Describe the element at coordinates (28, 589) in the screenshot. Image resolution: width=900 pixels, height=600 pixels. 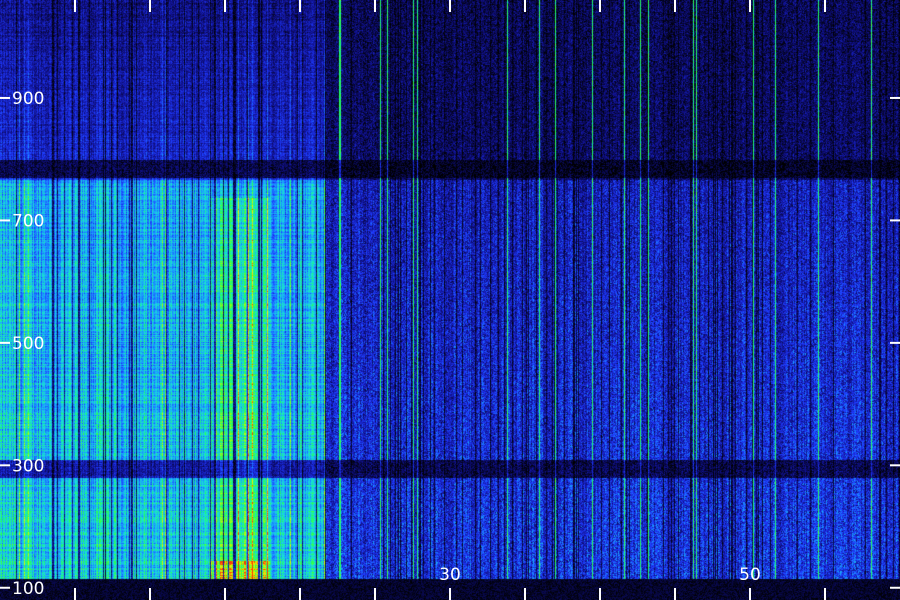
I see `y-tick-label: 100` at that location.